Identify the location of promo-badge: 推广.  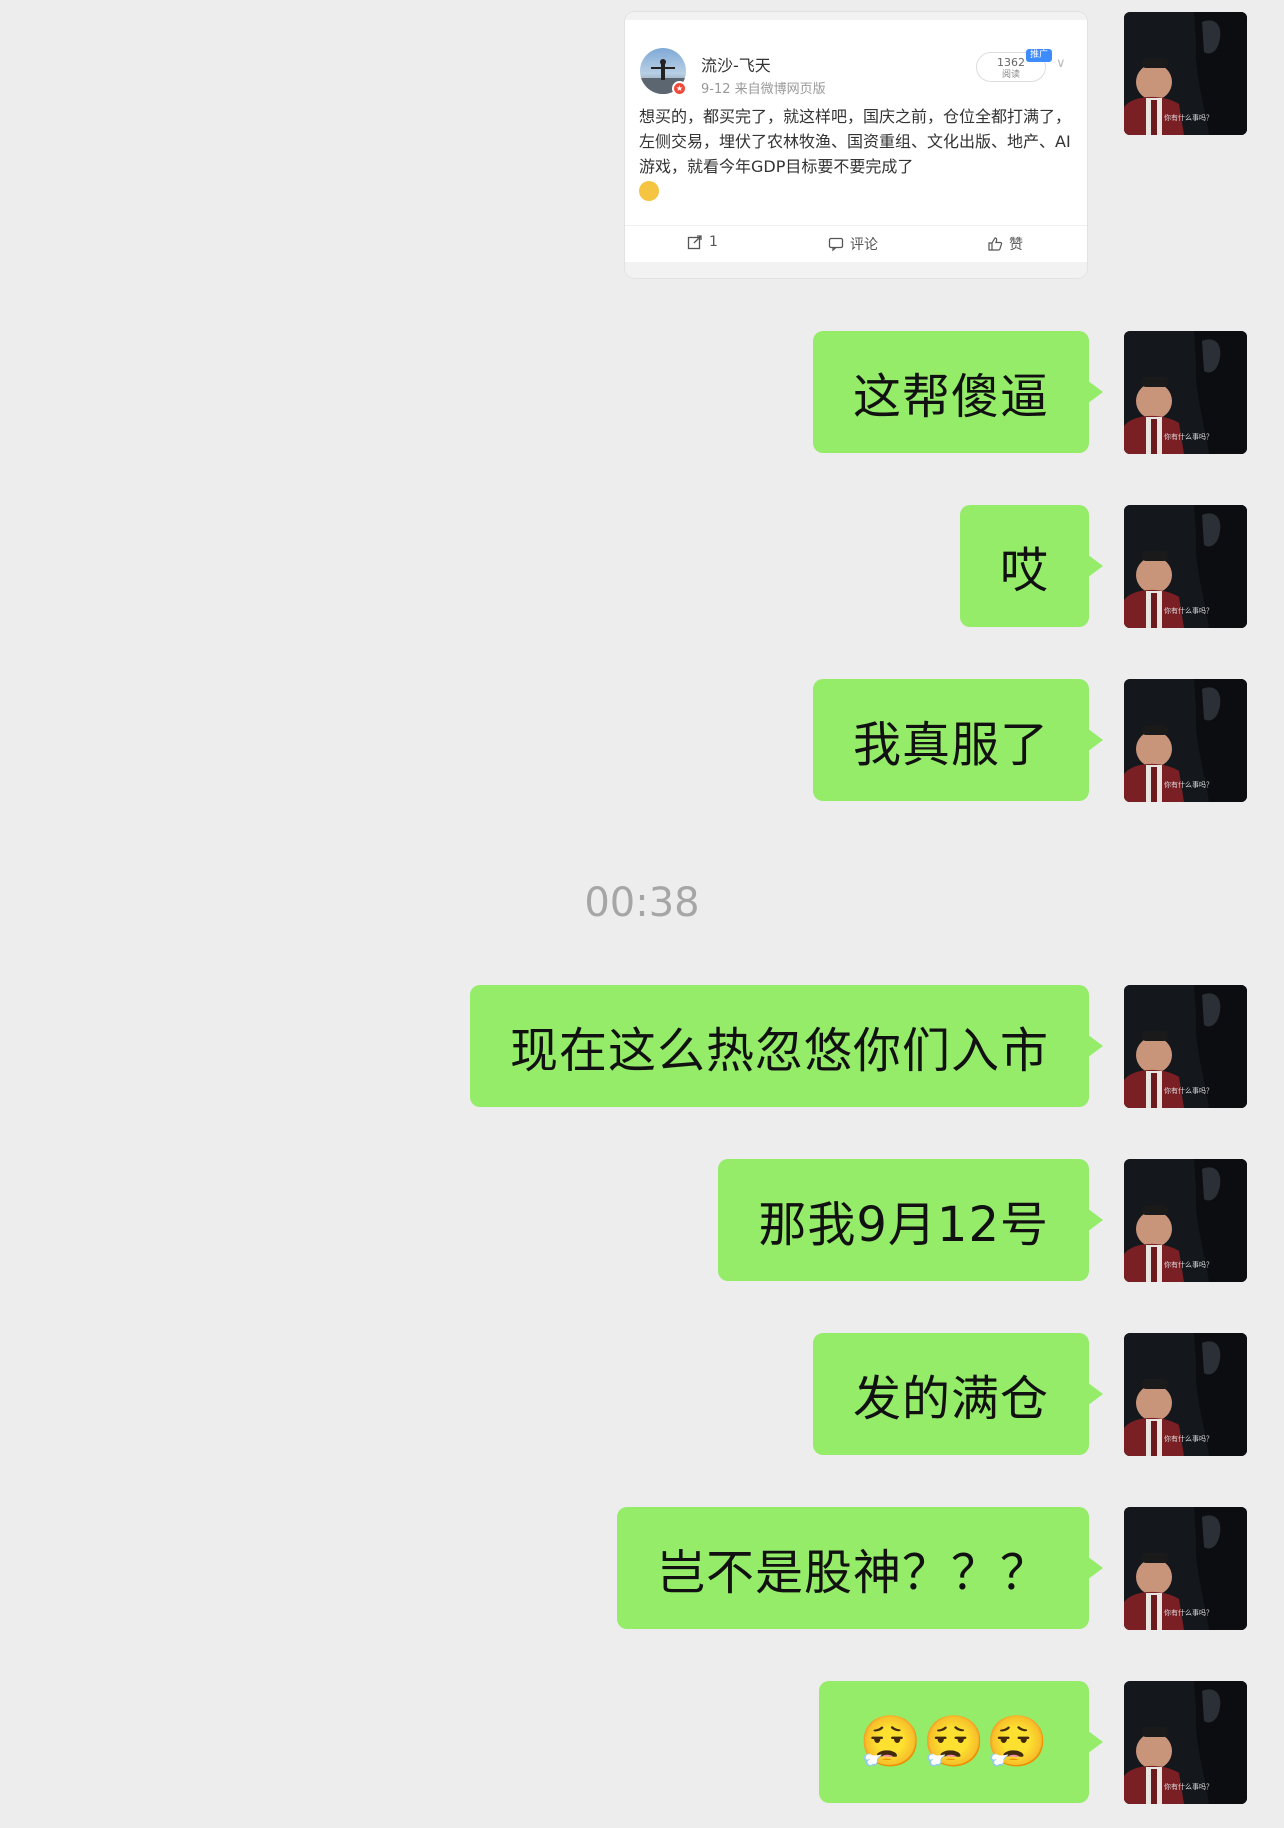
(1039, 55).